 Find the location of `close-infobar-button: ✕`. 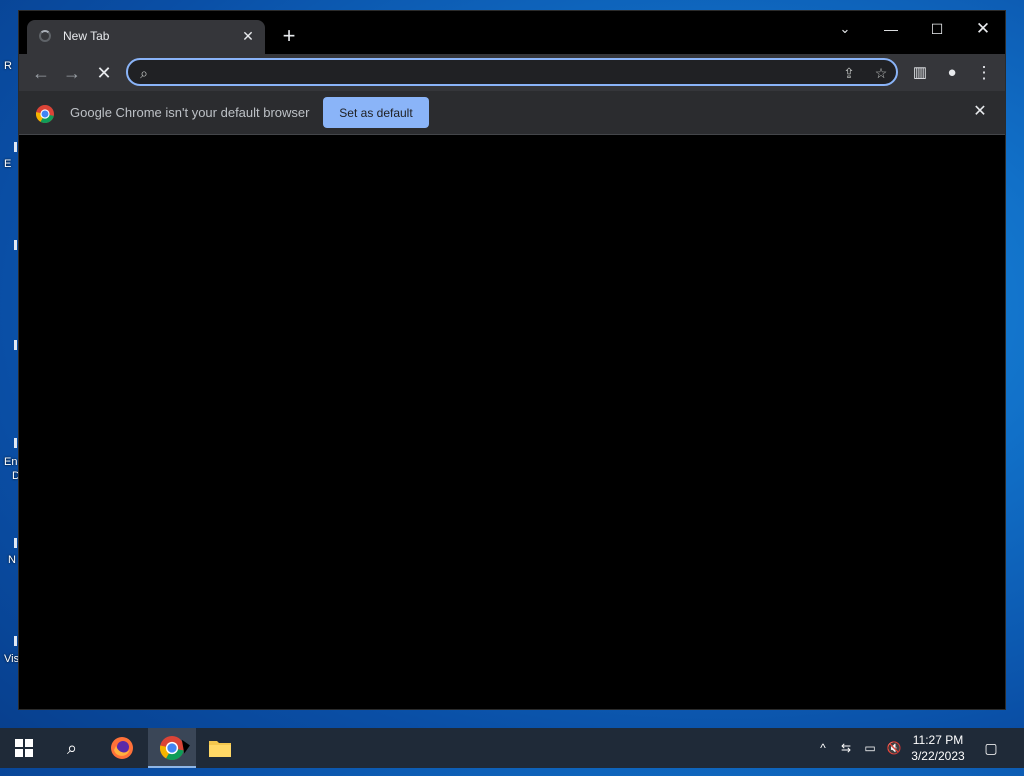

close-infobar-button: ✕ is located at coordinates (980, 112).